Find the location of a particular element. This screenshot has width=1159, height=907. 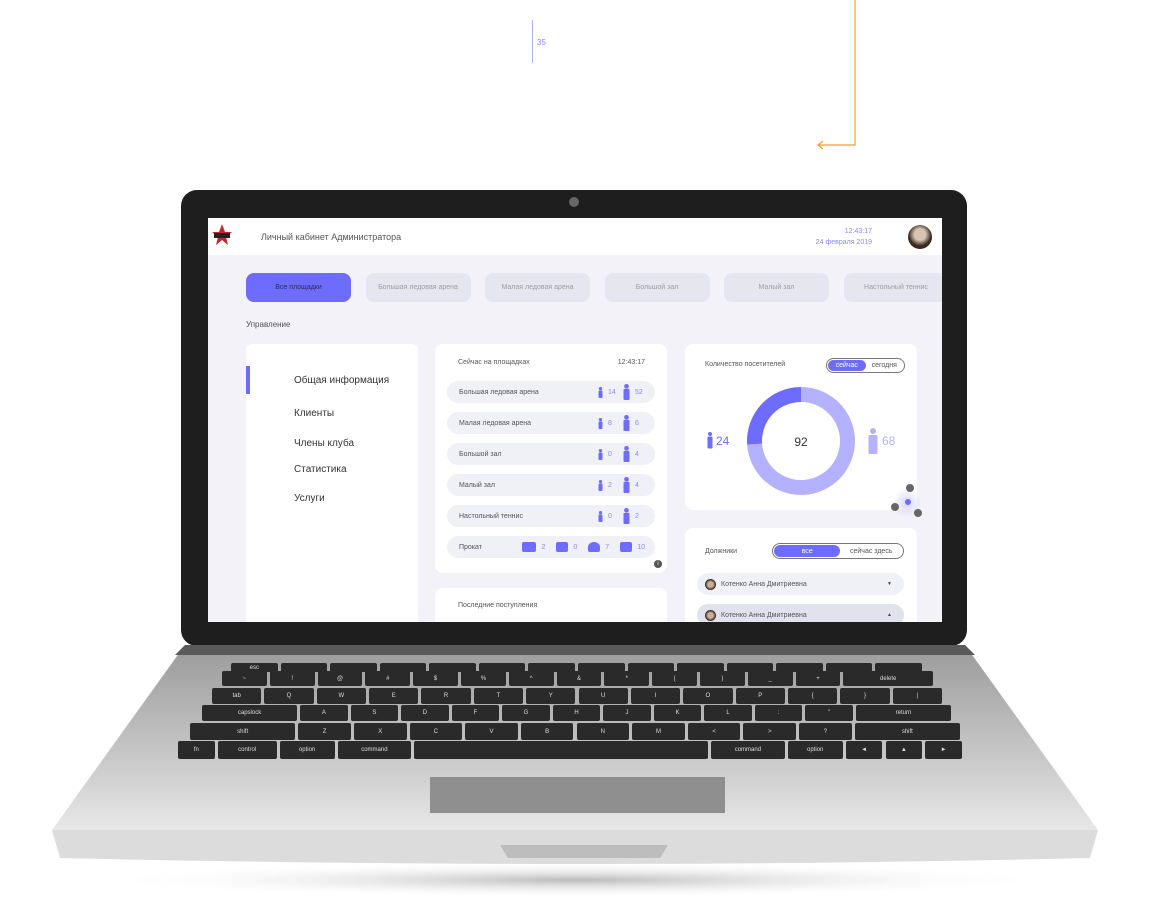

user-avatar is located at coordinates (920, 237).